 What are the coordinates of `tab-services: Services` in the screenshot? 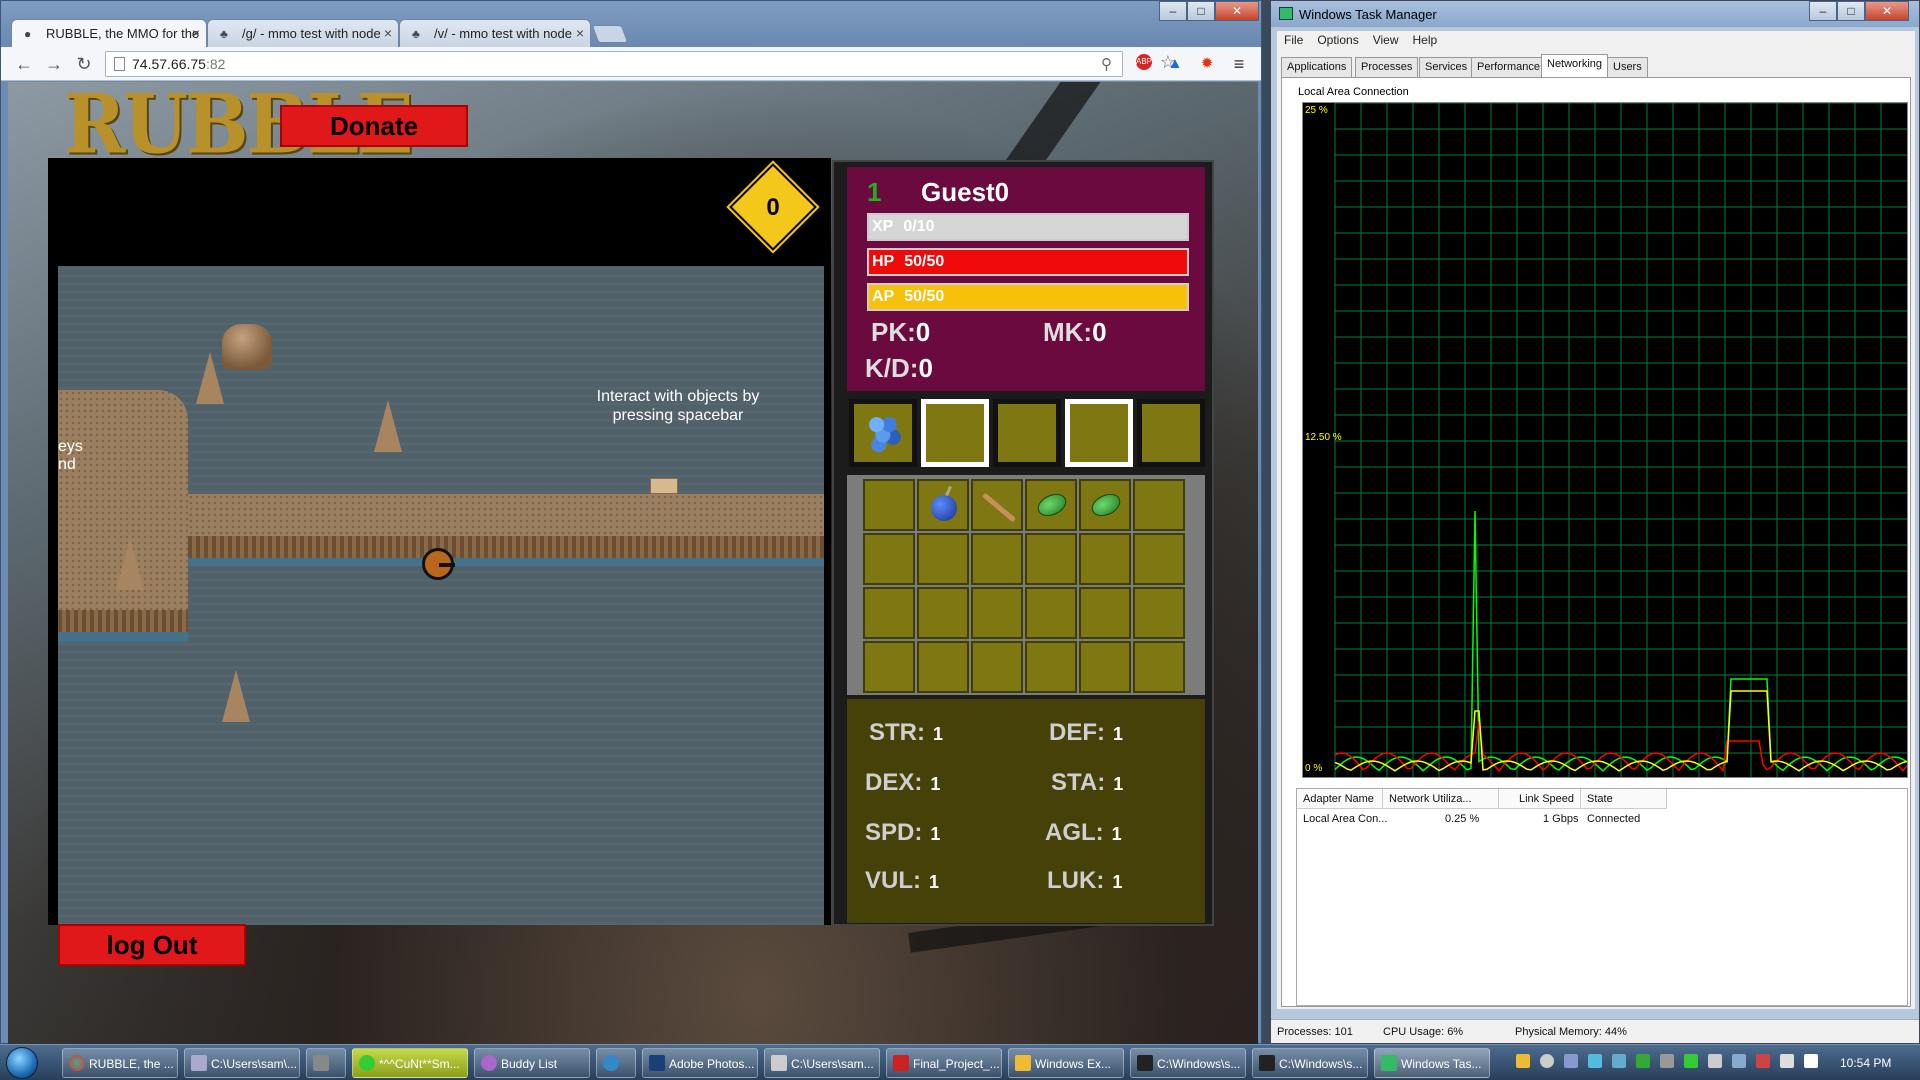 It's located at (1446, 67).